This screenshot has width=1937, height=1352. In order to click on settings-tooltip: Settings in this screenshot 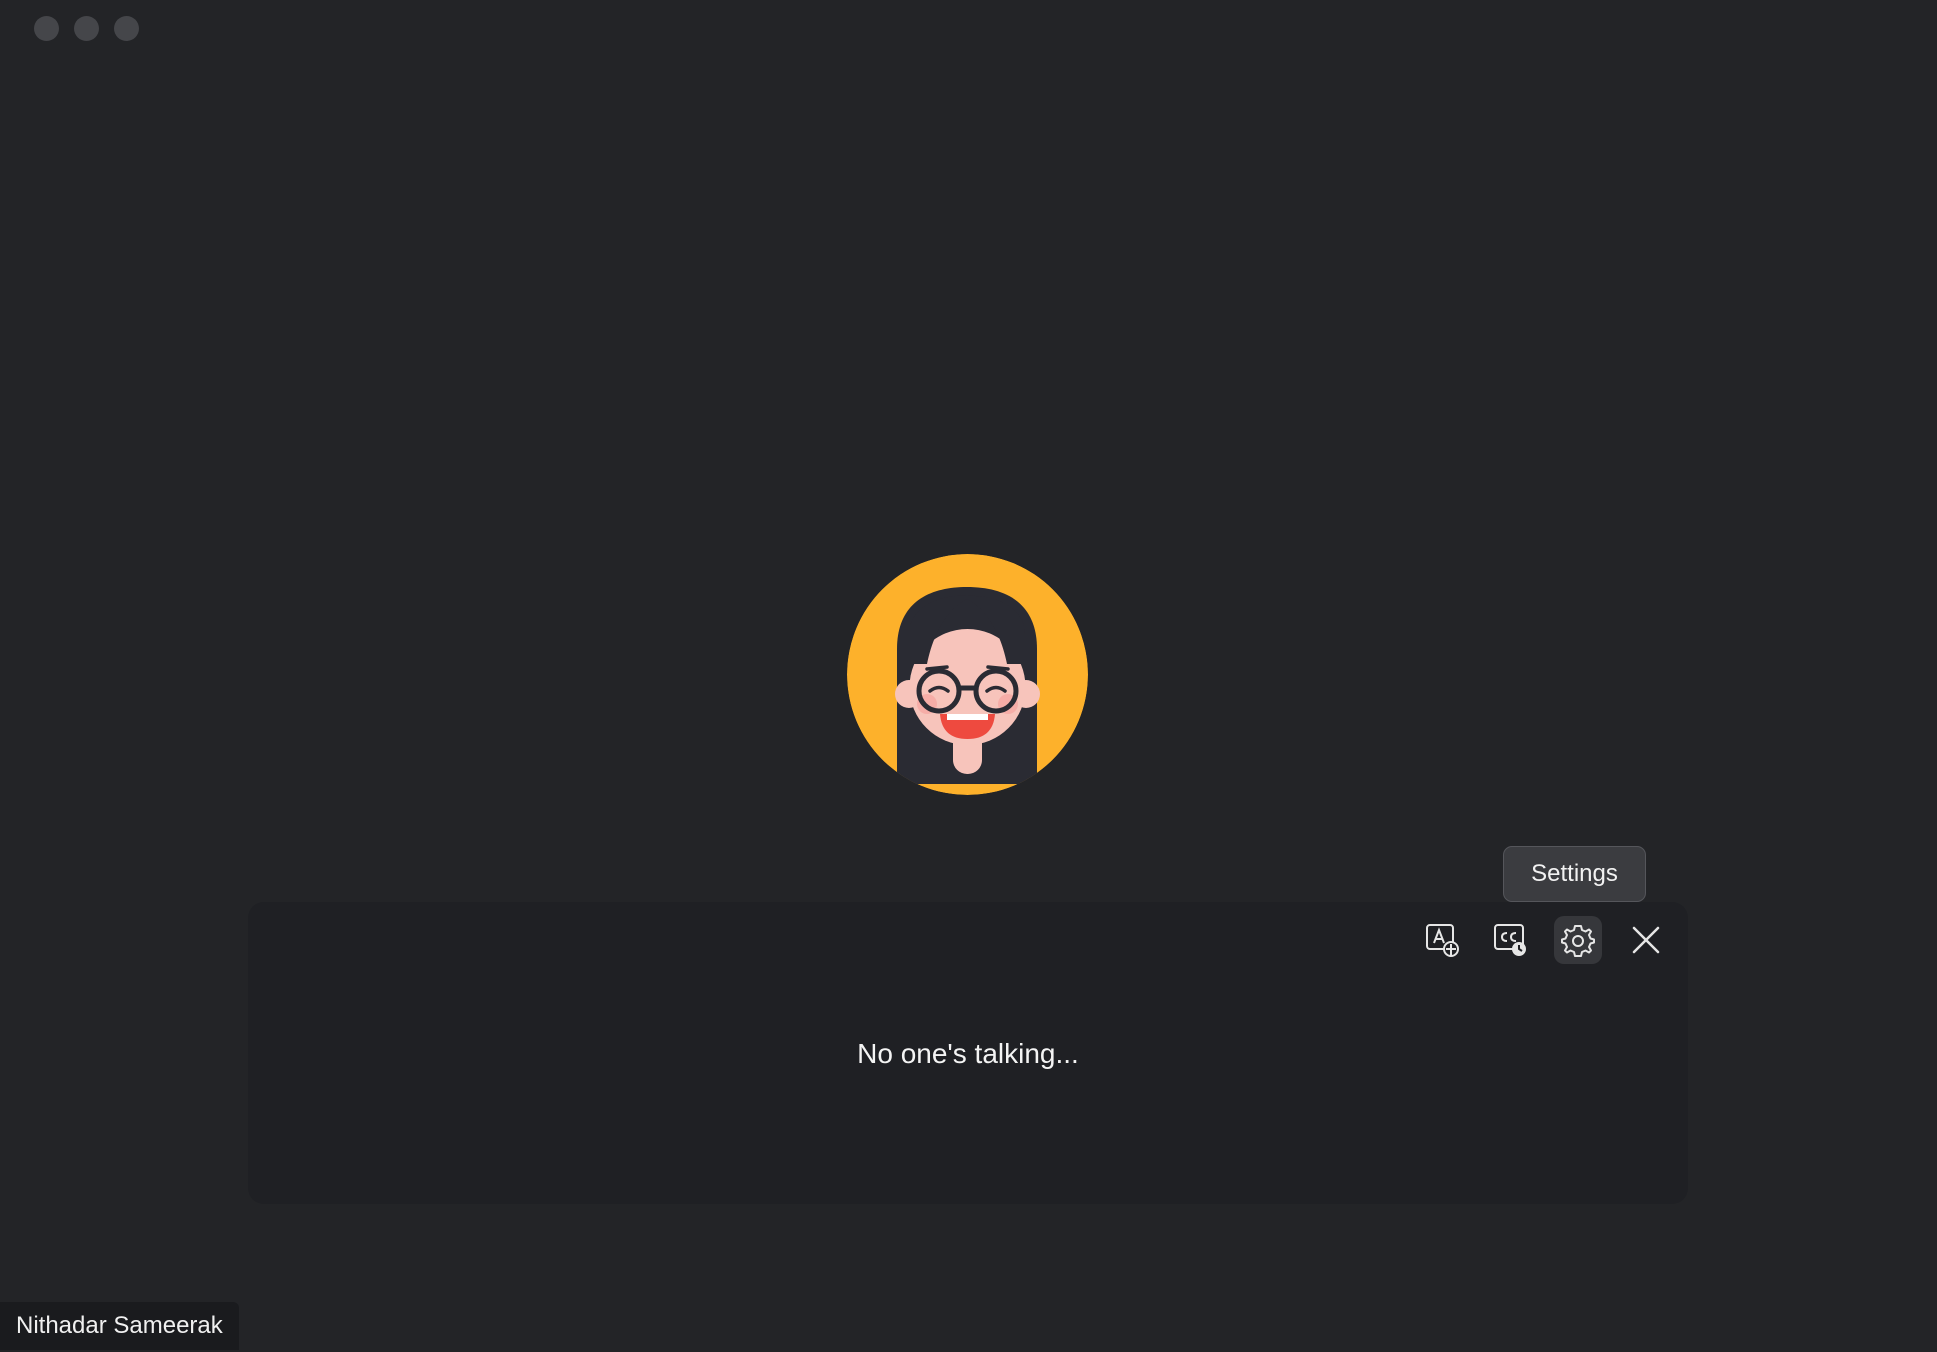, I will do `click(1574, 874)`.